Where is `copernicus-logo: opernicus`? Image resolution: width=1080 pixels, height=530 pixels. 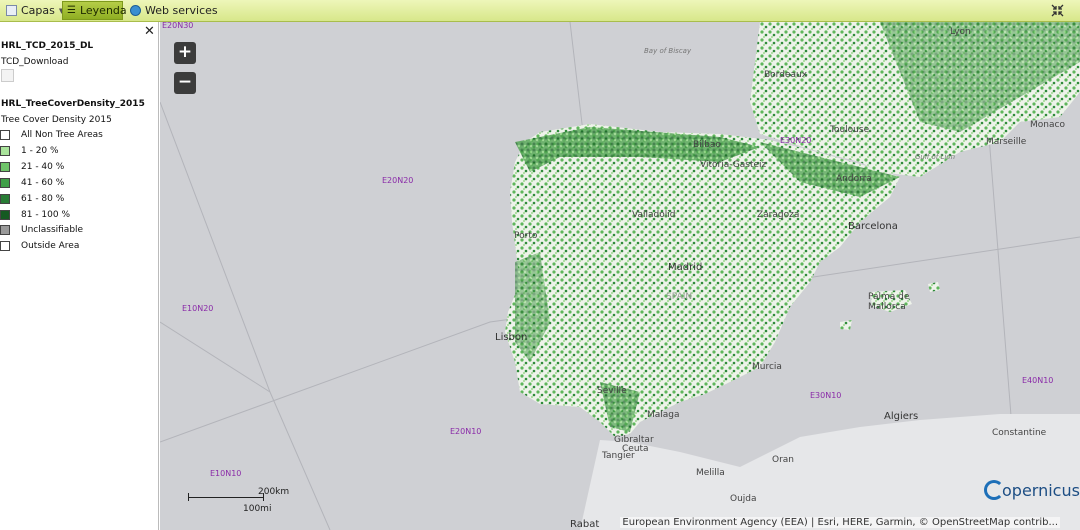
copernicus-logo: opernicus is located at coordinates (1032, 490).